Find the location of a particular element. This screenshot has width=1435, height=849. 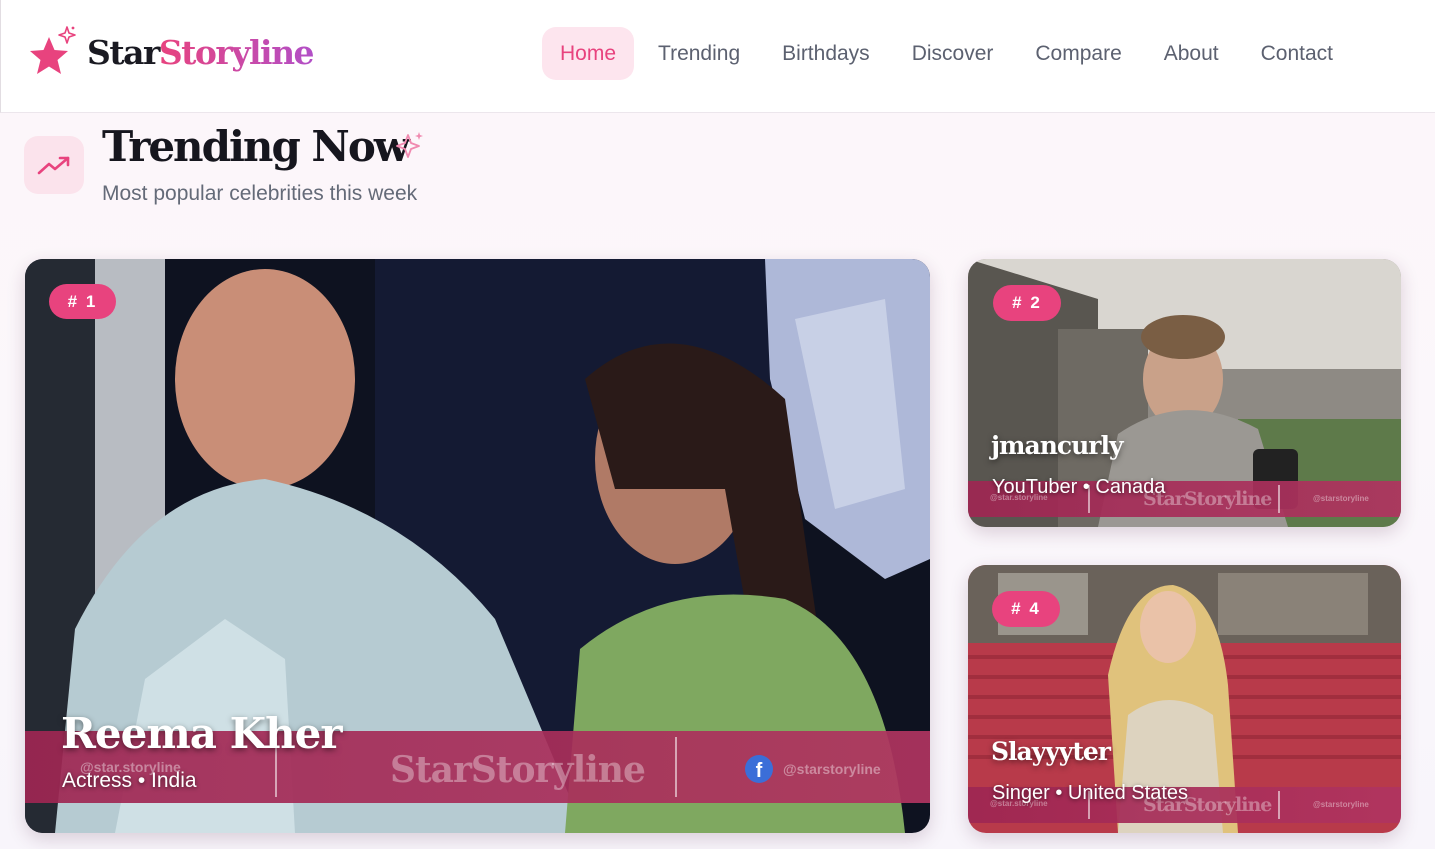

trending-up-icon is located at coordinates (53, 165).